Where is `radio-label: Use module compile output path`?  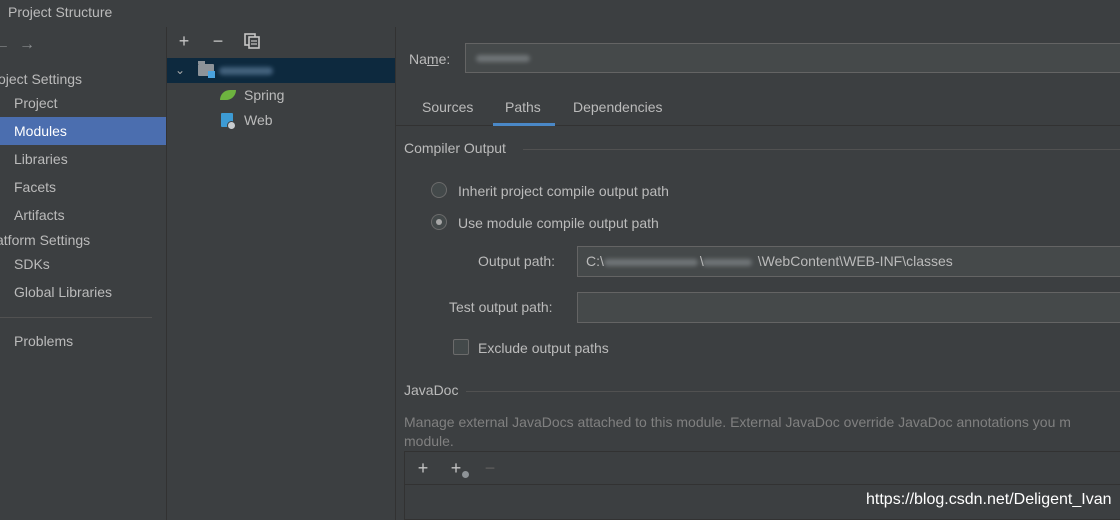
radio-label: Use module compile output path is located at coordinates (558, 223).